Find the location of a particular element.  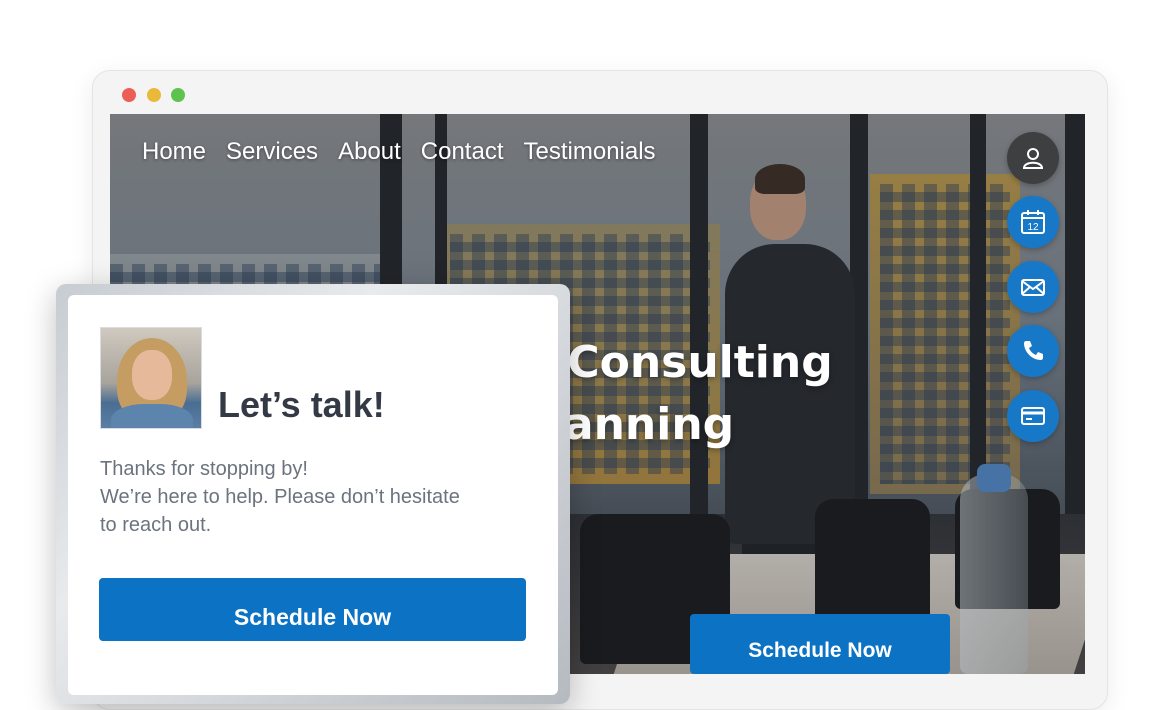

window-maximize-button is located at coordinates (178, 95).